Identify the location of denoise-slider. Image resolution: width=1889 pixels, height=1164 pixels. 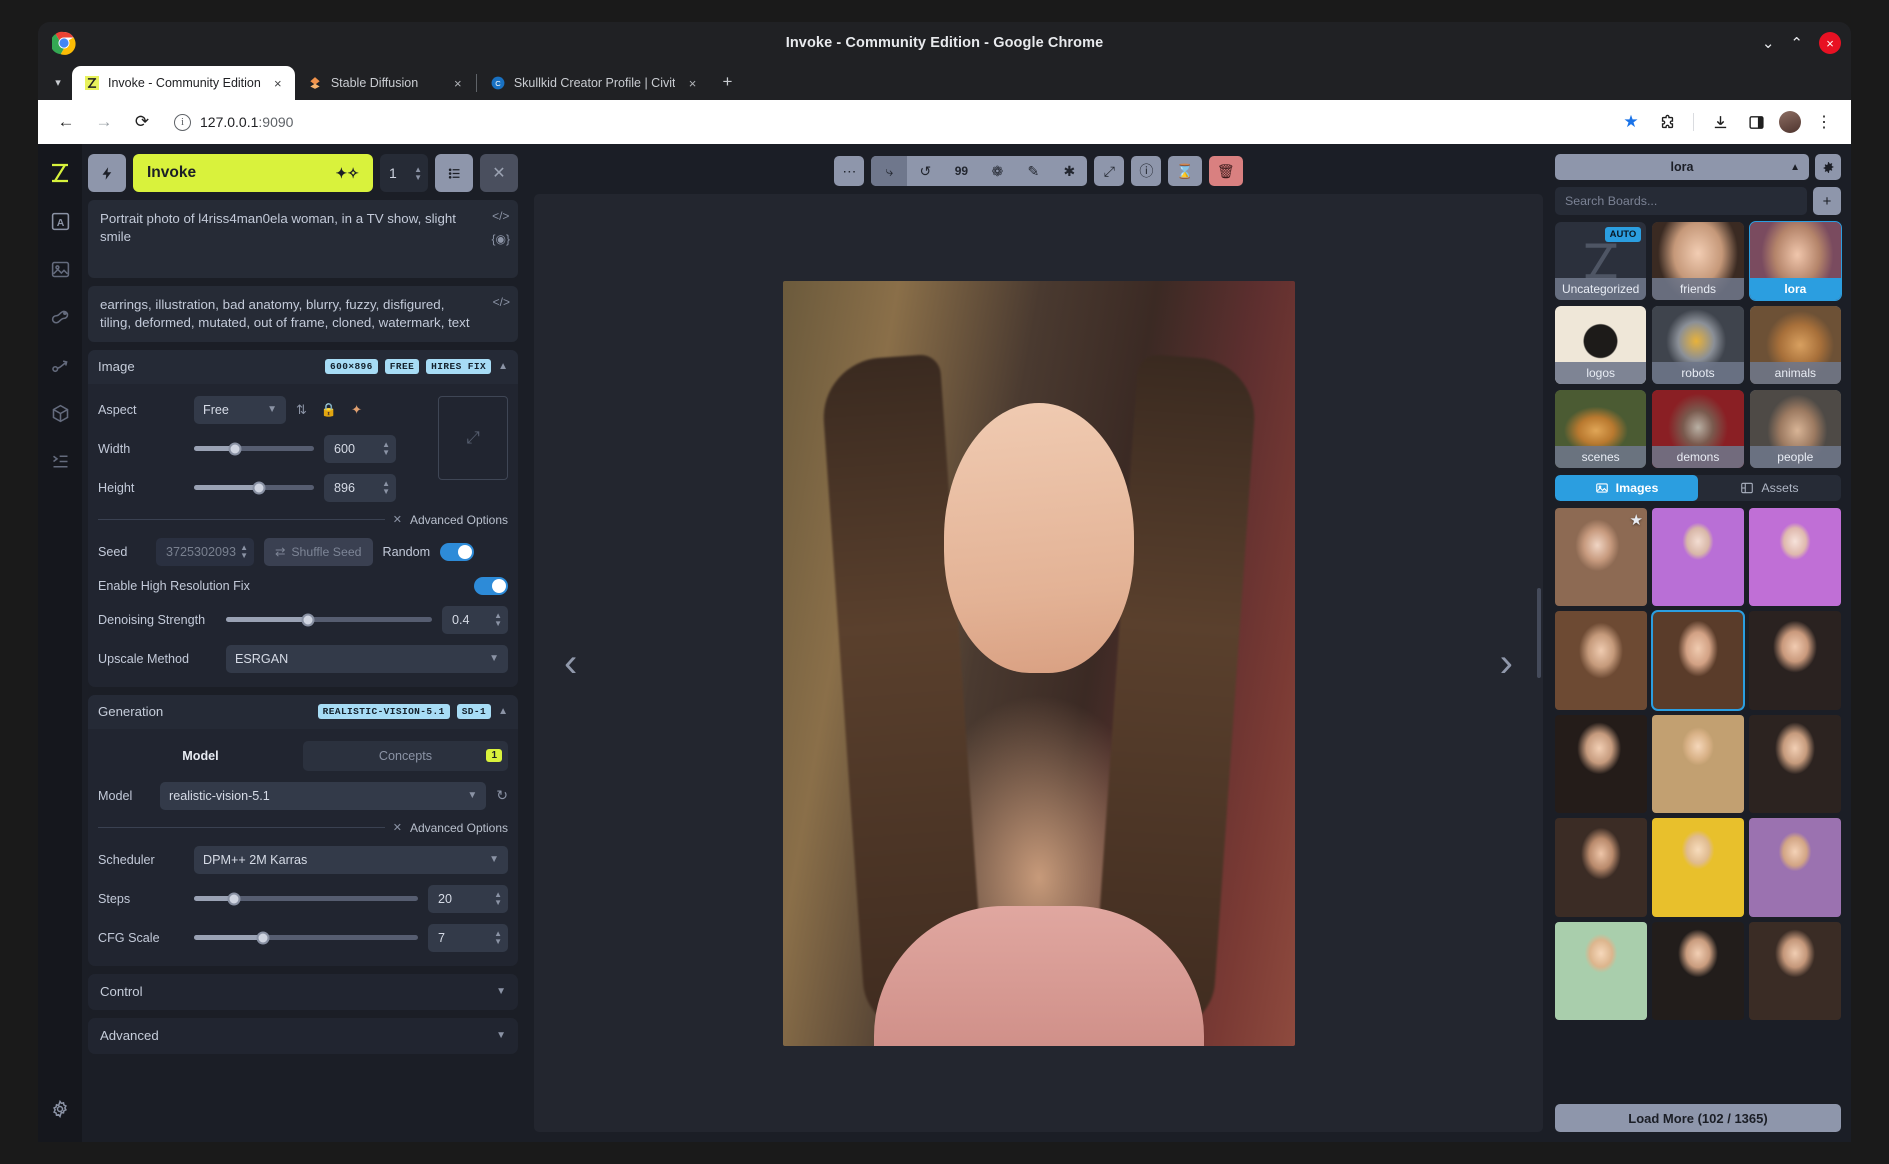
(329, 620).